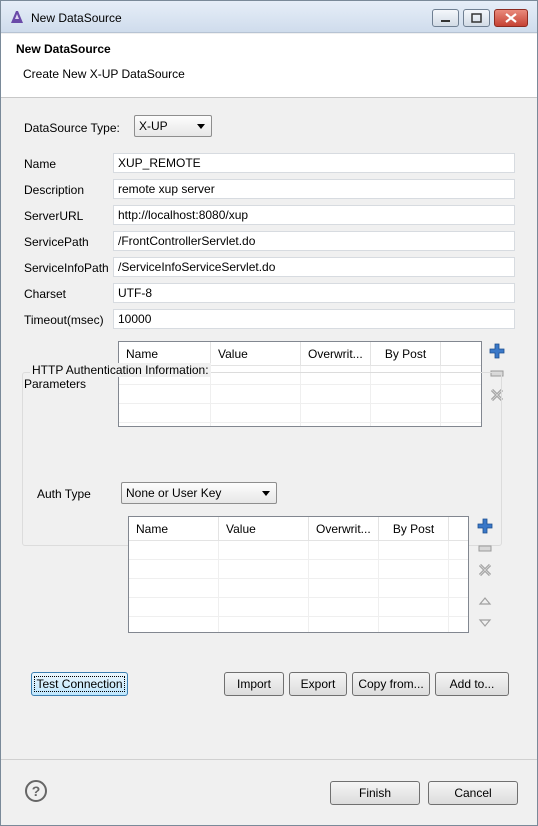 This screenshot has width=538, height=826. I want to click on page-title: New DataSource, so click(63, 49).